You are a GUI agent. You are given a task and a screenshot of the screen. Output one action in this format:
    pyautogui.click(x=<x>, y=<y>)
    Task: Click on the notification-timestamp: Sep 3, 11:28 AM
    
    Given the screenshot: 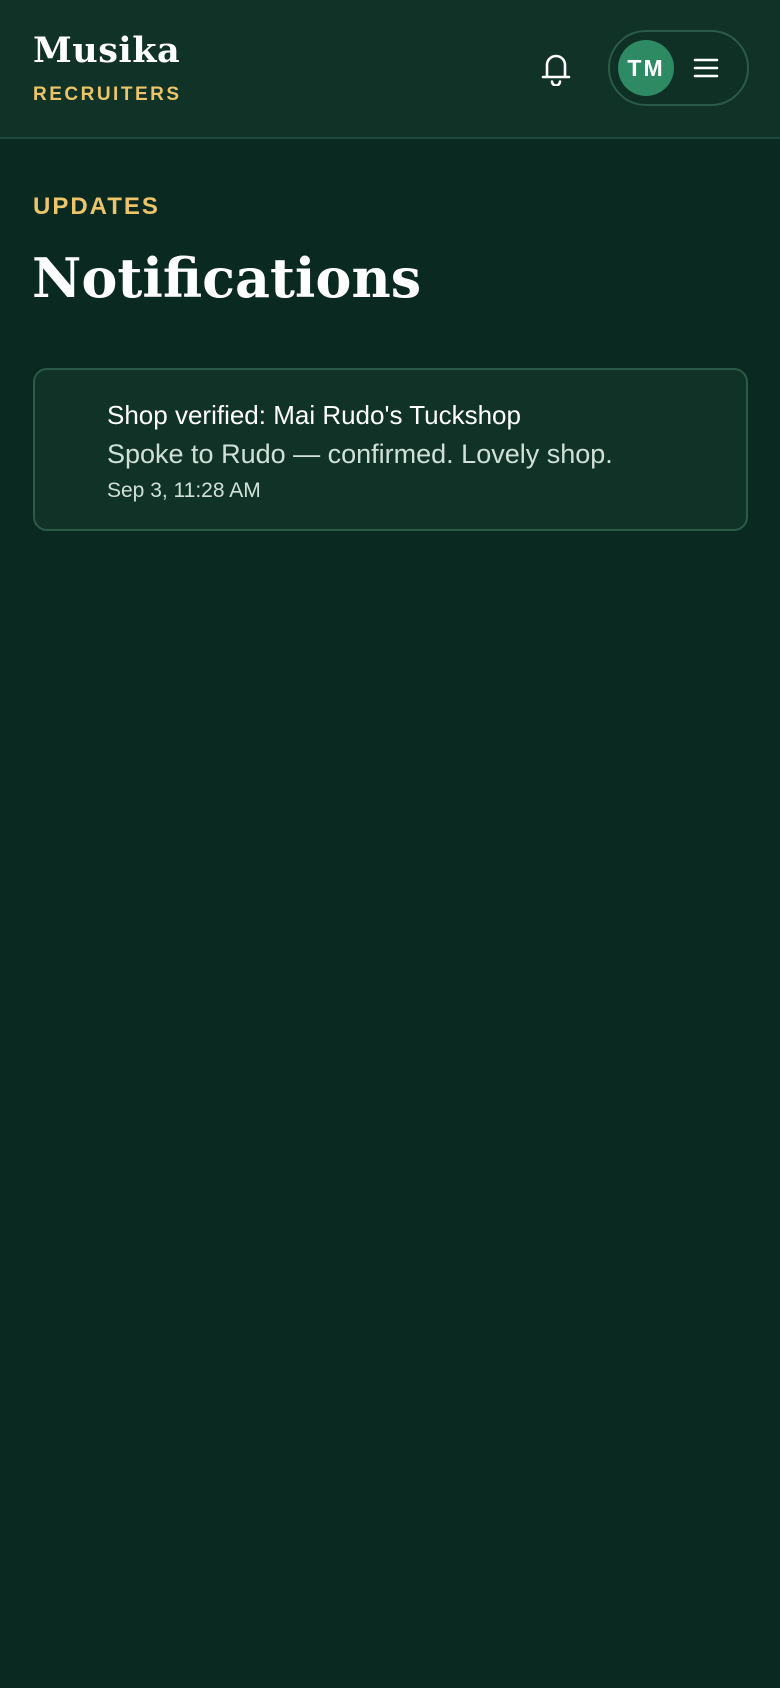 What is the action you would take?
    pyautogui.click(x=184, y=490)
    